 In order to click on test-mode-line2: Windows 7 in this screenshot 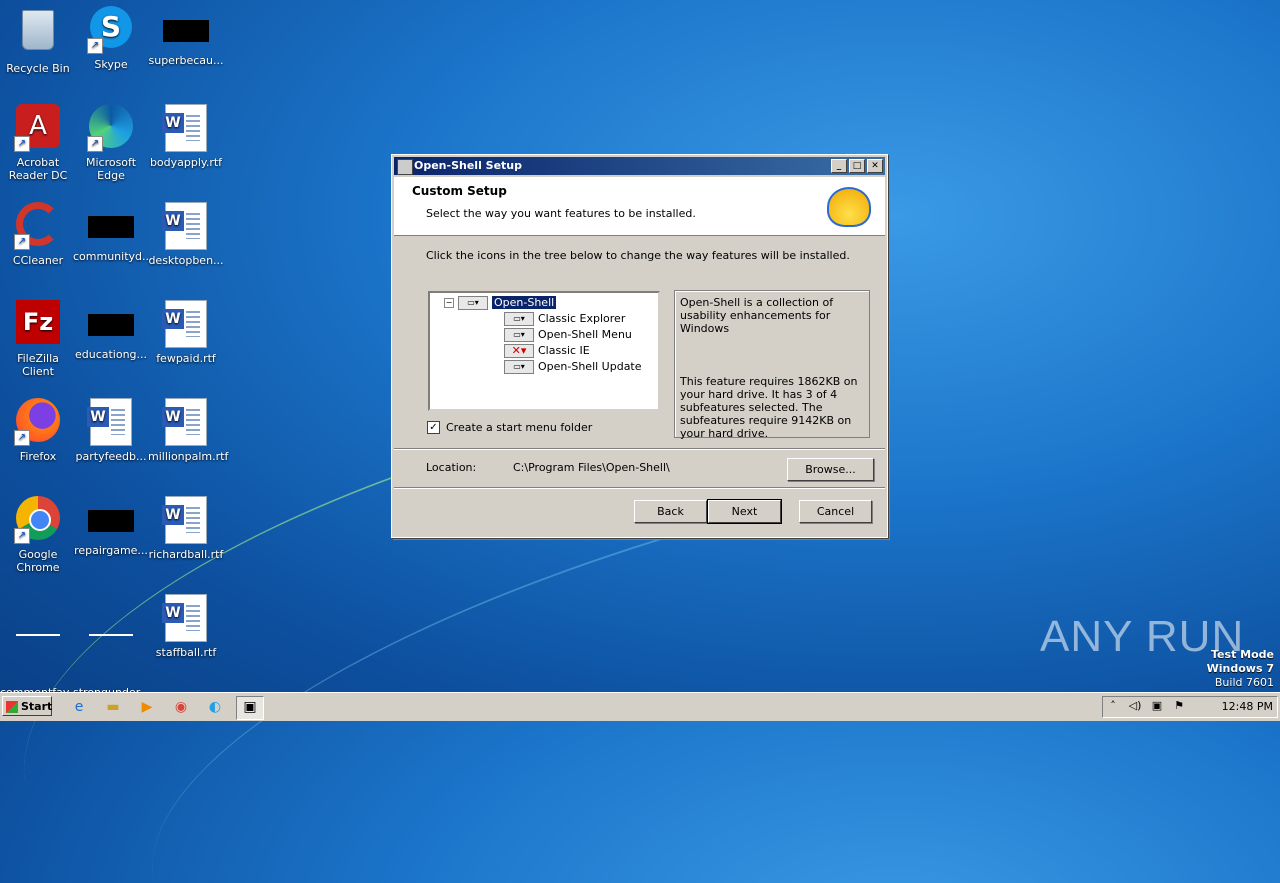, I will do `click(1240, 668)`.